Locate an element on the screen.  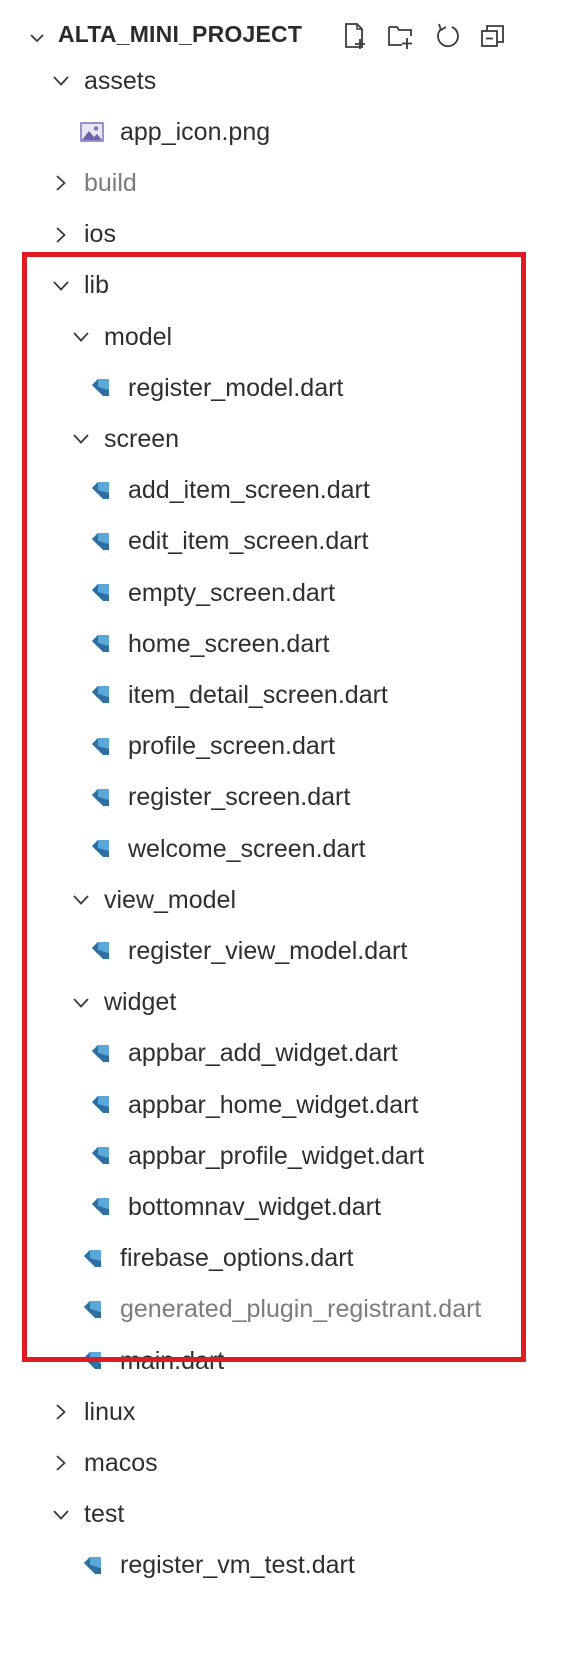
tree-item-label: item_detail_screen.dart is located at coordinates (258, 694).